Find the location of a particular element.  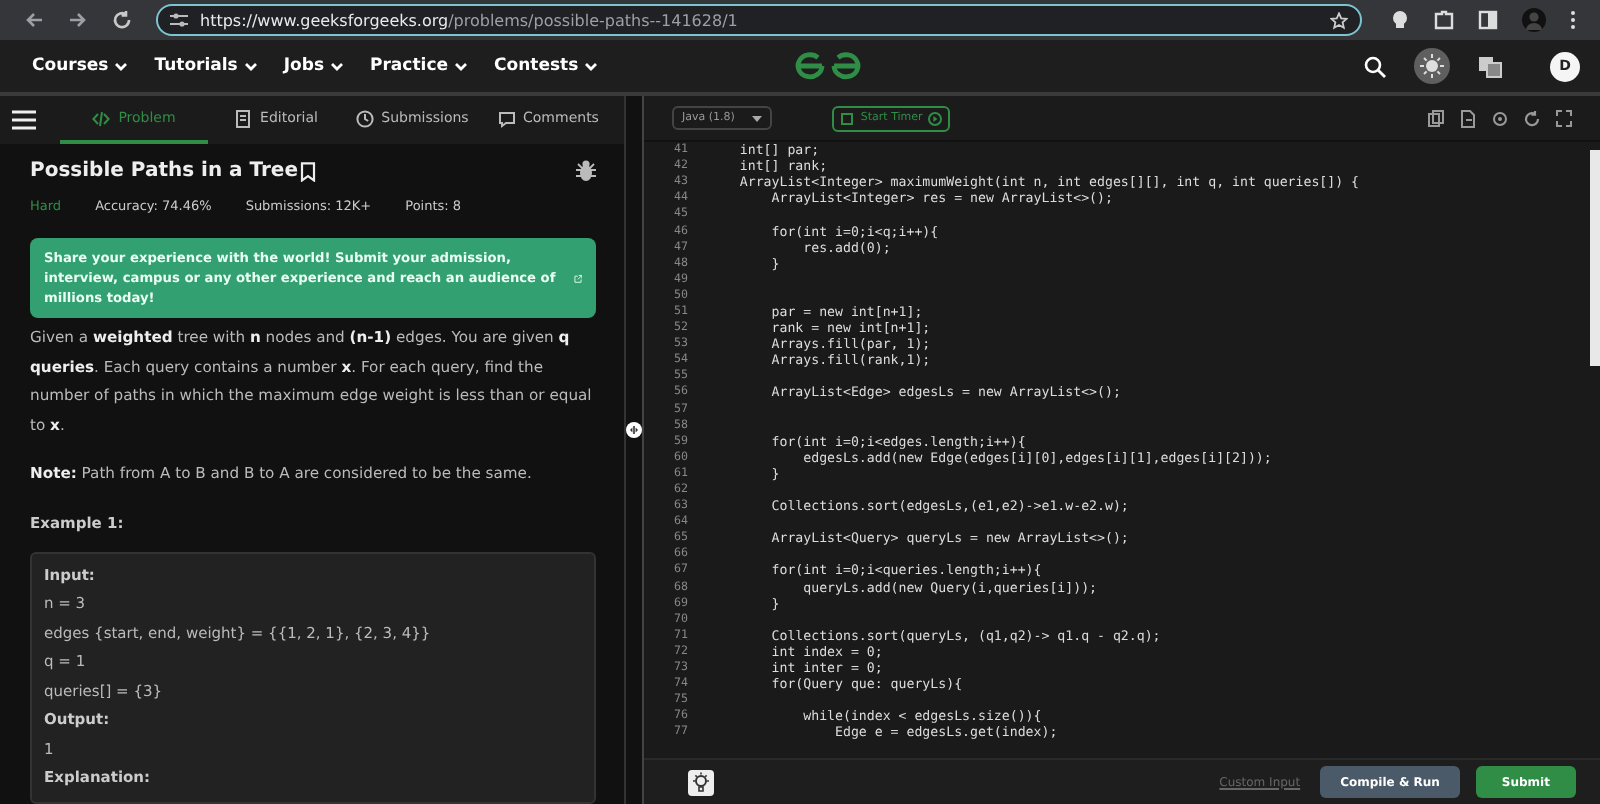

reload-icon is located at coordinates (122, 20).